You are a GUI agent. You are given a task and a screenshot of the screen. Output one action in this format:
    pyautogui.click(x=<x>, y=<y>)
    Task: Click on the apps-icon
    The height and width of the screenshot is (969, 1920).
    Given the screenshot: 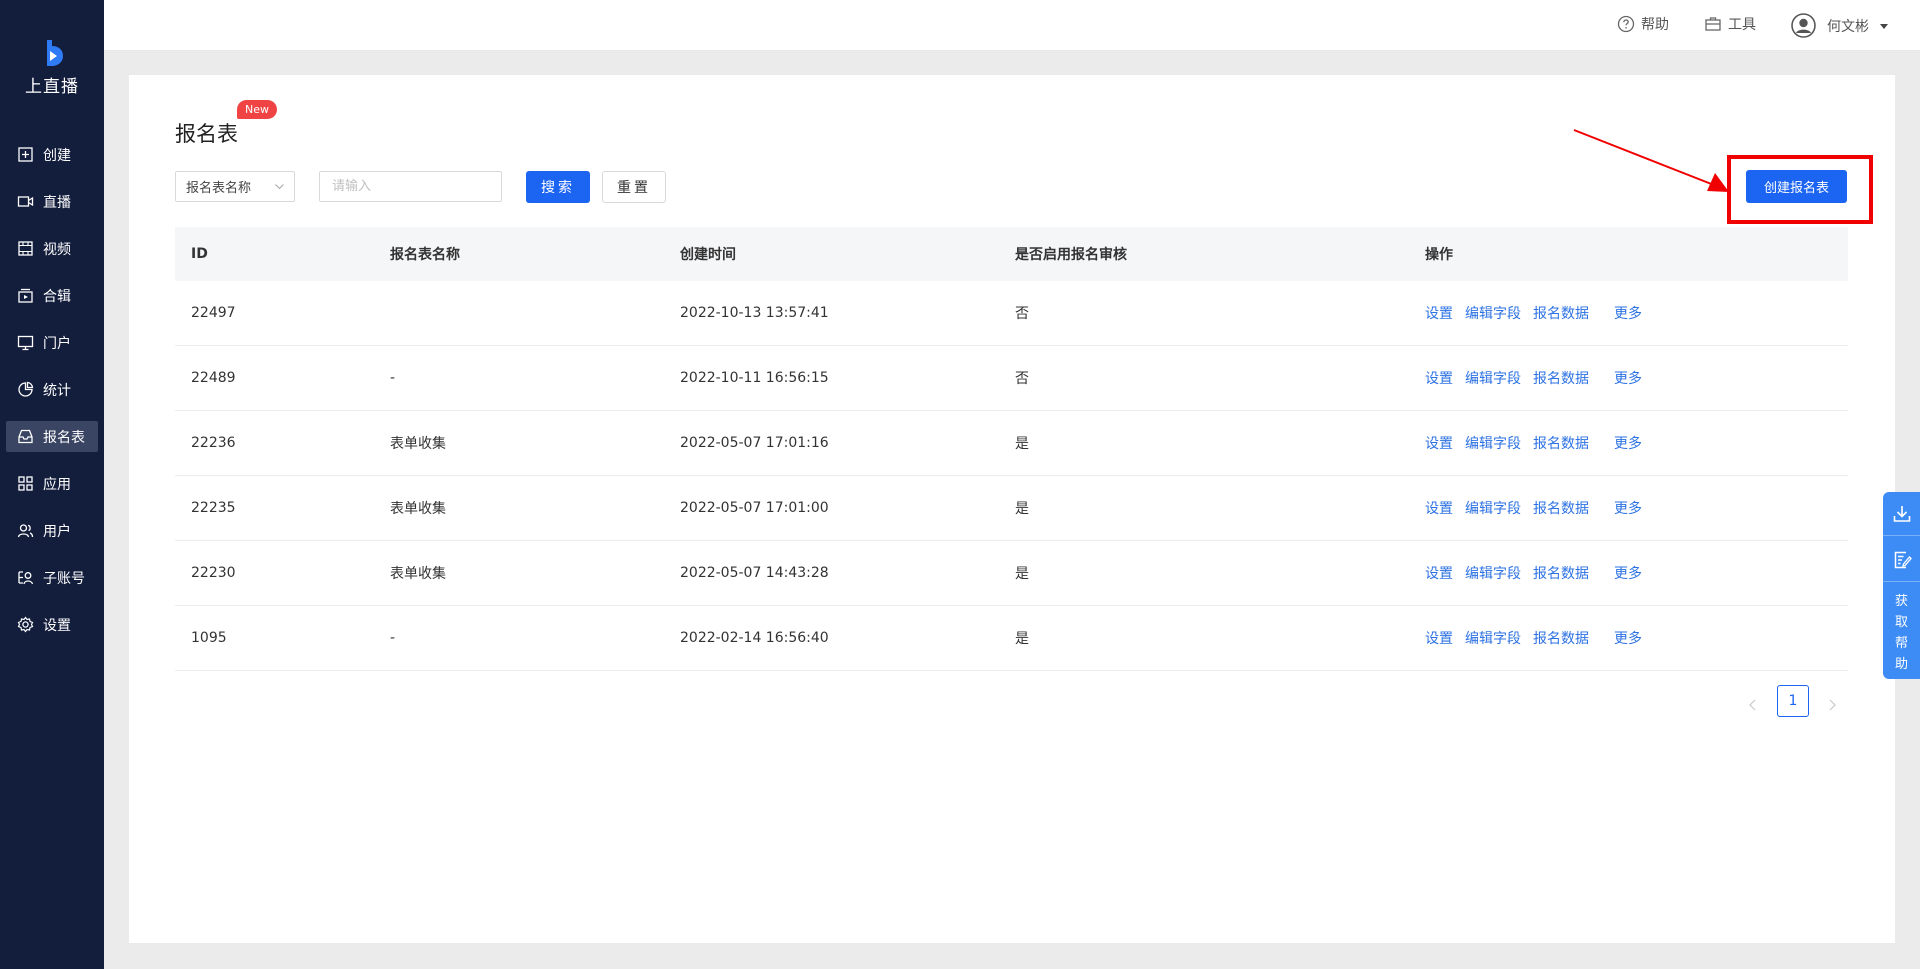 What is the action you would take?
    pyautogui.click(x=25, y=483)
    